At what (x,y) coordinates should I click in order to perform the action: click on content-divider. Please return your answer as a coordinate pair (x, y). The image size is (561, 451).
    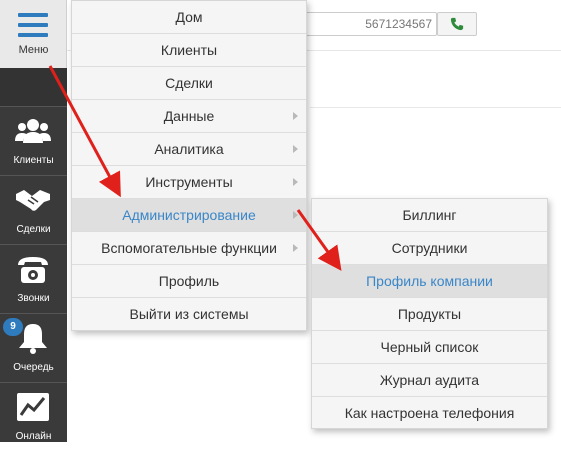
    Looking at the image, I should click on (435, 107).